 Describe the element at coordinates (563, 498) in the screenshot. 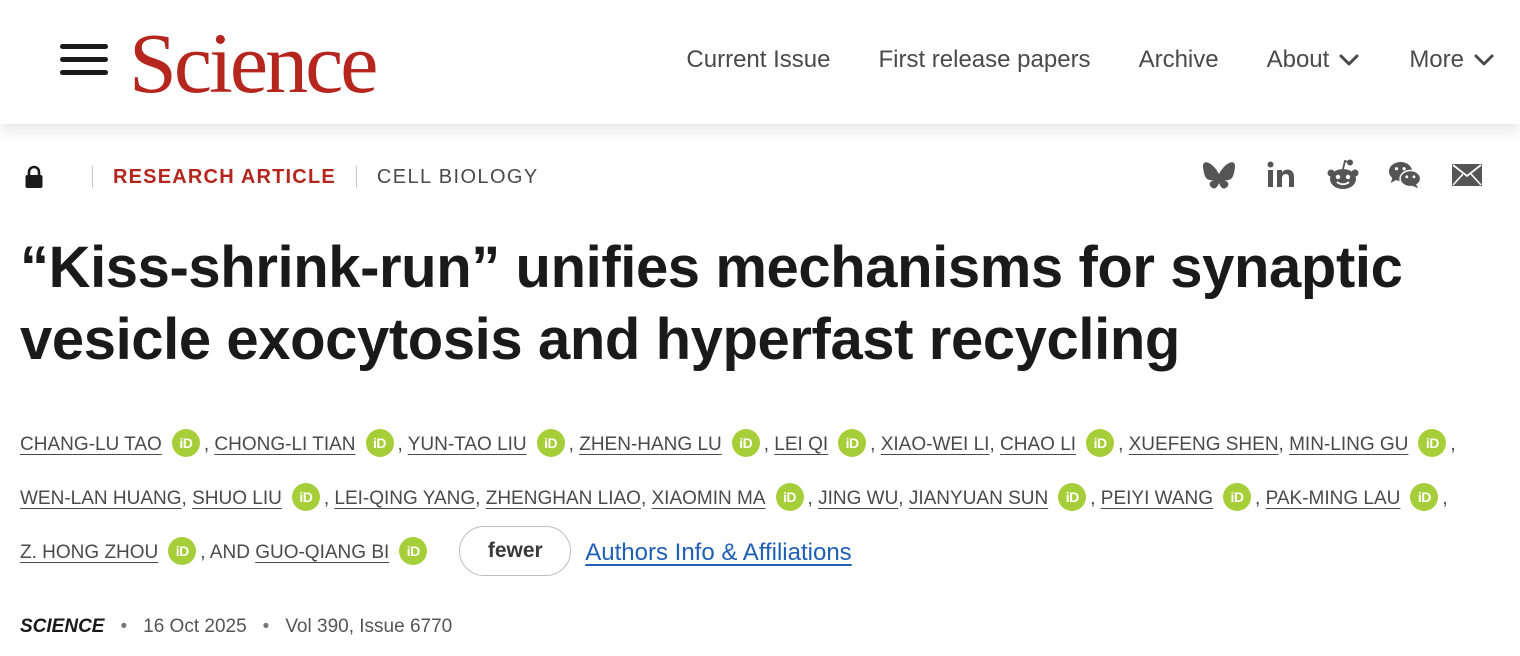

I see `author-link: ZHENGHAN LIAO` at that location.